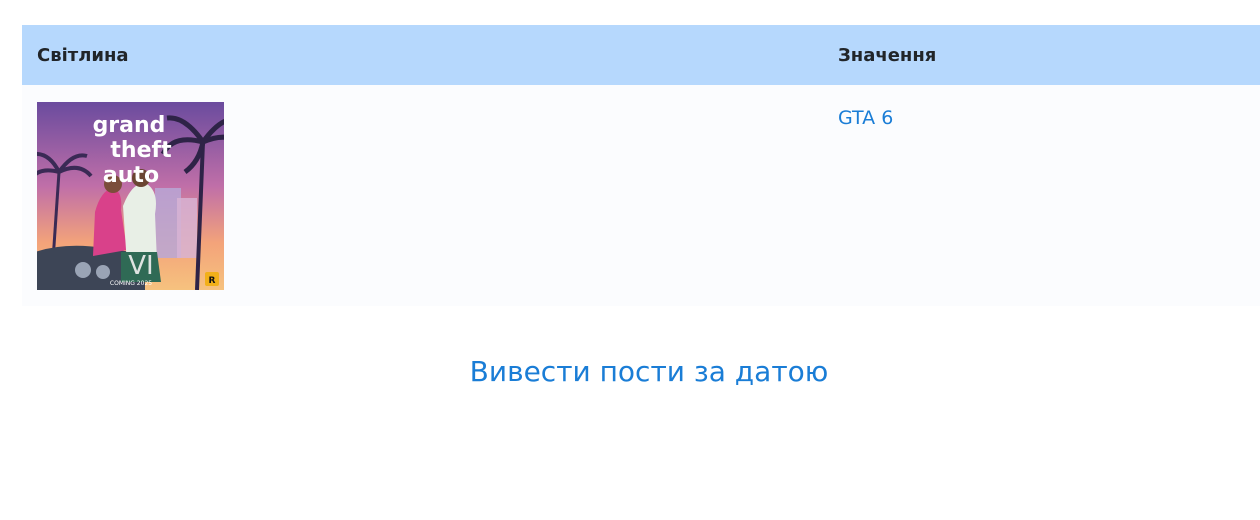 The height and width of the screenshot is (520, 1260). Describe the element at coordinates (83, 55) in the screenshot. I see `column-header-photo: Світлина` at that location.